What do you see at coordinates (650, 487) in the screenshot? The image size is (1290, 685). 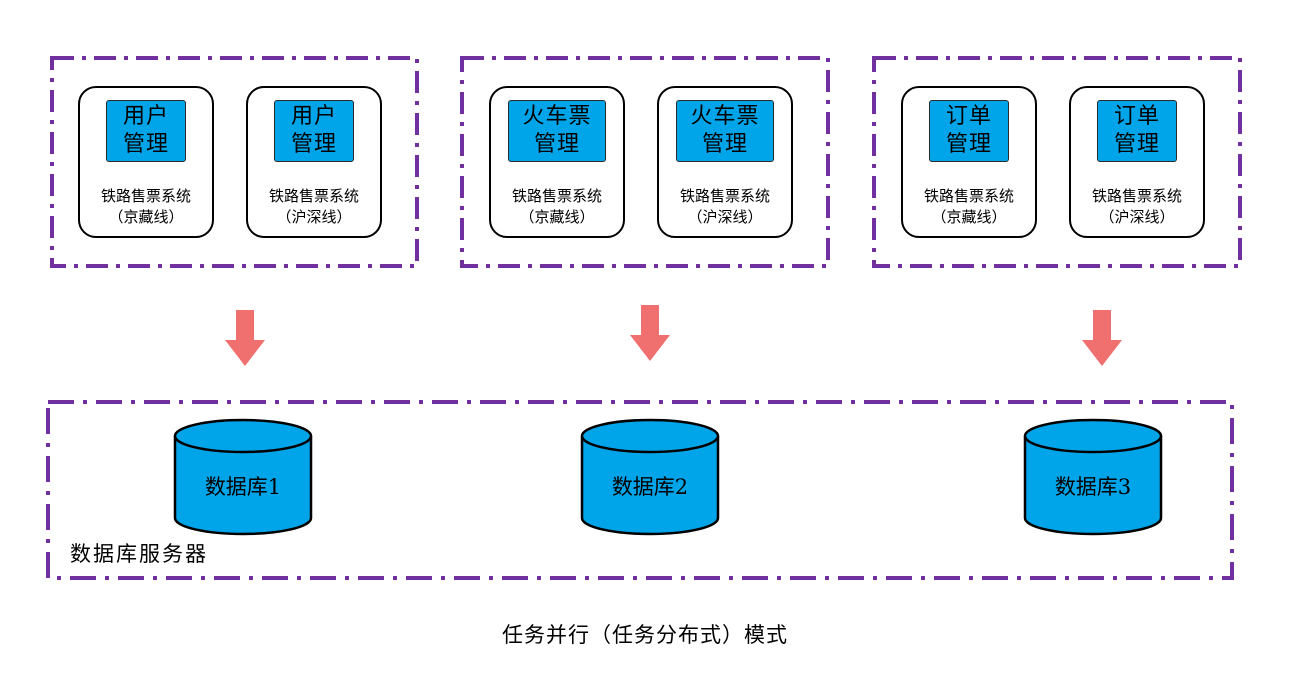 I see `database-label: 数据库2` at bounding box center [650, 487].